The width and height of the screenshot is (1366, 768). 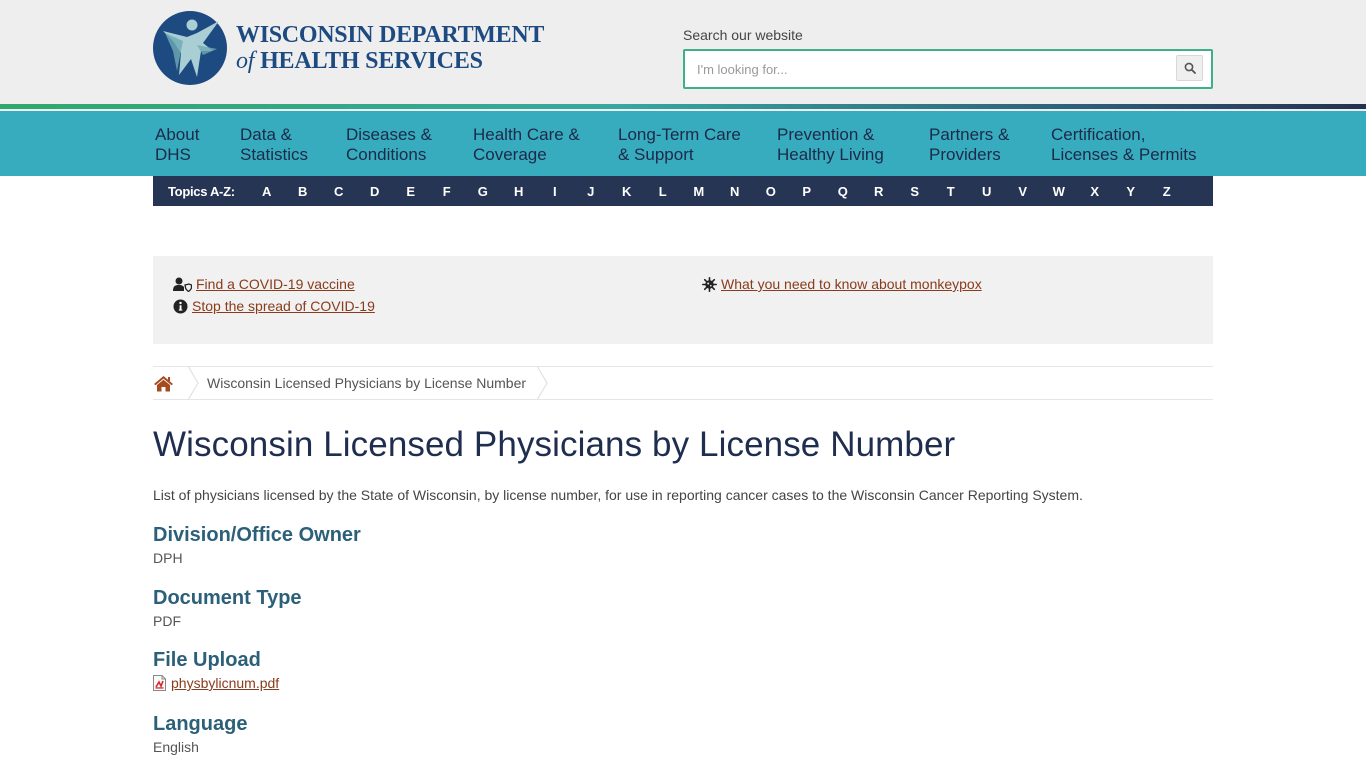 I want to click on topics-a-z-bar: Topics A-Z: ABCDEFGHIJKLMNOPQRSTUVWXYZ, so click(x=683, y=191).